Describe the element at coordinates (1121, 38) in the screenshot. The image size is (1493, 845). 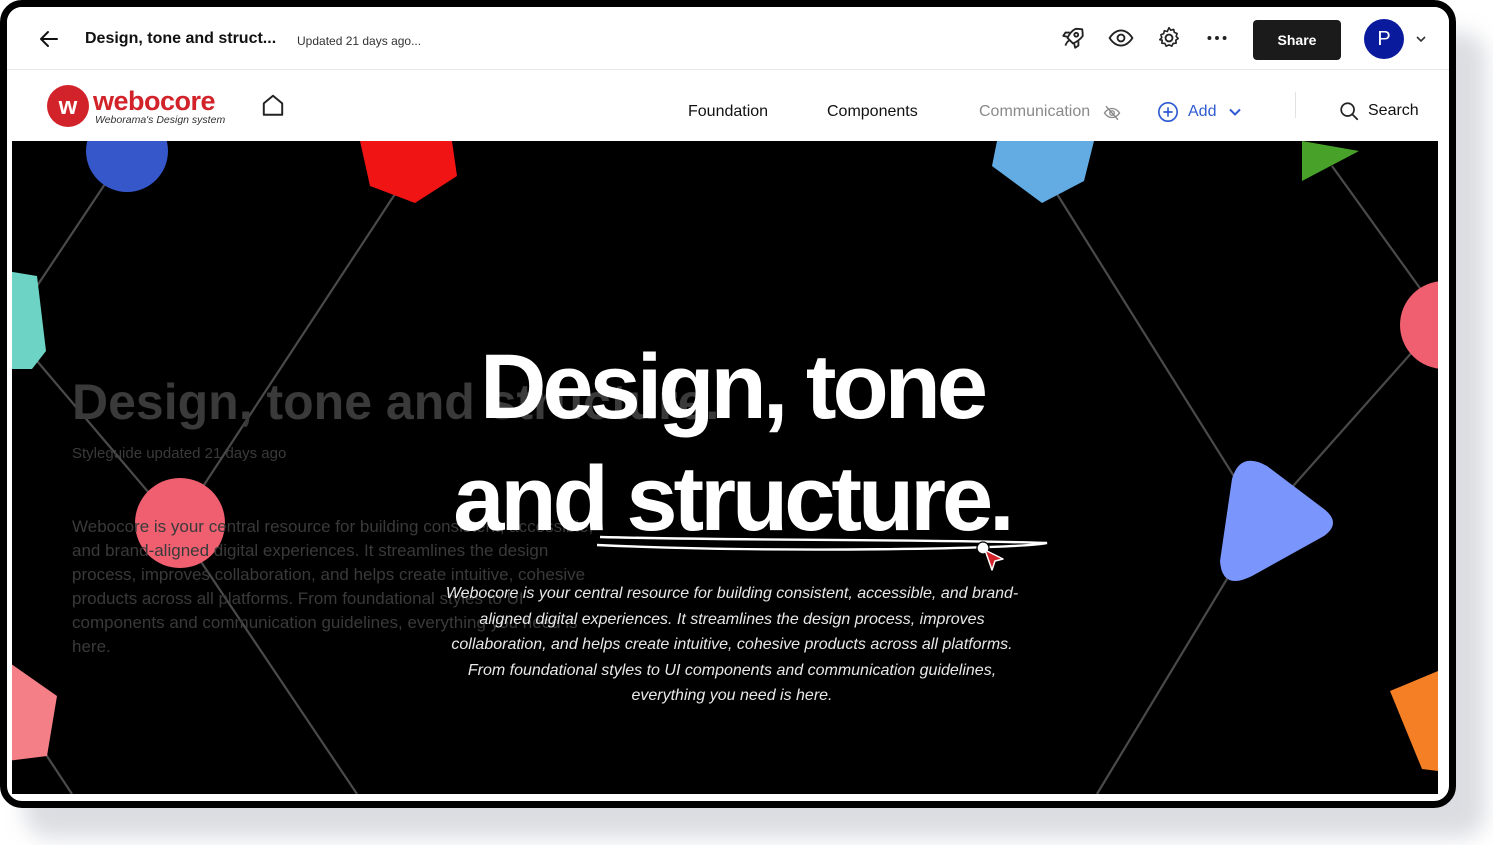
I see `eye-icon` at that location.